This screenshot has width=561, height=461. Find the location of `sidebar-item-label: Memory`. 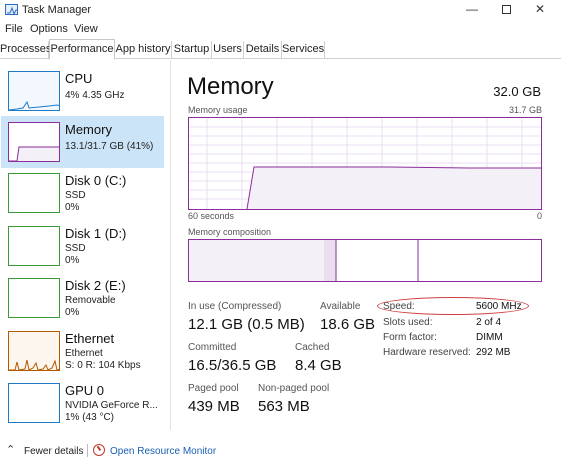

sidebar-item-label: Memory is located at coordinates (88, 129).